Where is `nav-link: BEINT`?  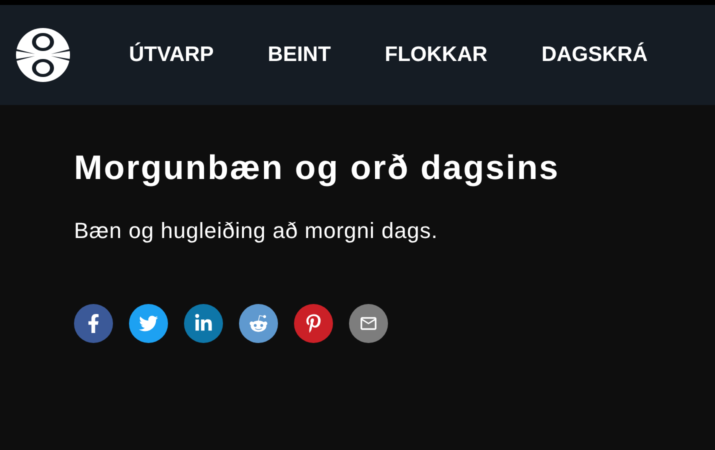
nav-link: BEINT is located at coordinates (299, 55).